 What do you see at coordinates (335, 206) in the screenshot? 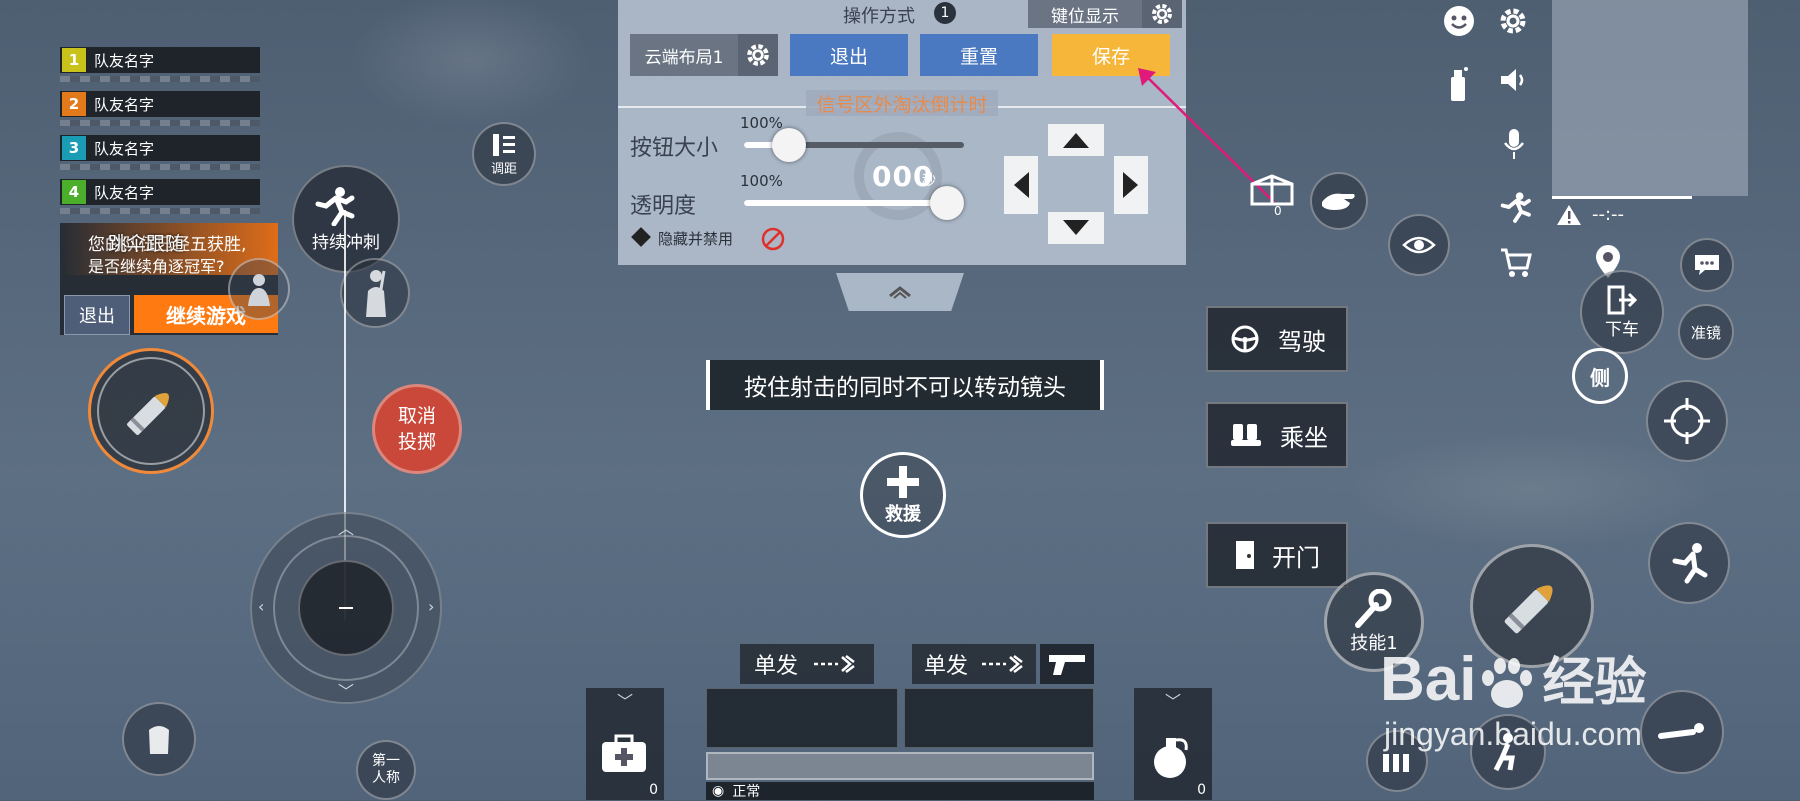
I see `running-icon` at bounding box center [335, 206].